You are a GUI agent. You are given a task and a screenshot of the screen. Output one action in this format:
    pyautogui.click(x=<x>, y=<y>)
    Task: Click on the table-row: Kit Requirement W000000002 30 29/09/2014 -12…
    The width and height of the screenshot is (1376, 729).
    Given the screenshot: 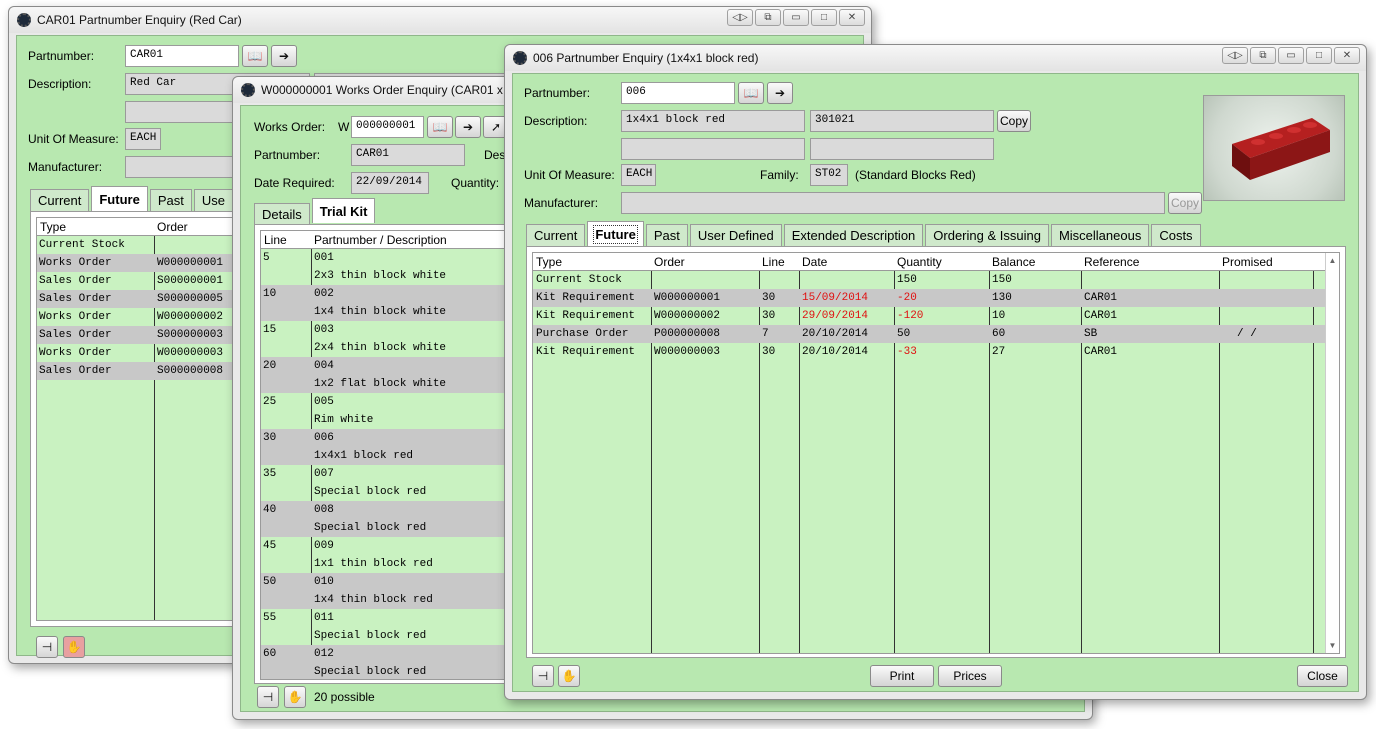 What is the action you would take?
    pyautogui.click(x=929, y=316)
    